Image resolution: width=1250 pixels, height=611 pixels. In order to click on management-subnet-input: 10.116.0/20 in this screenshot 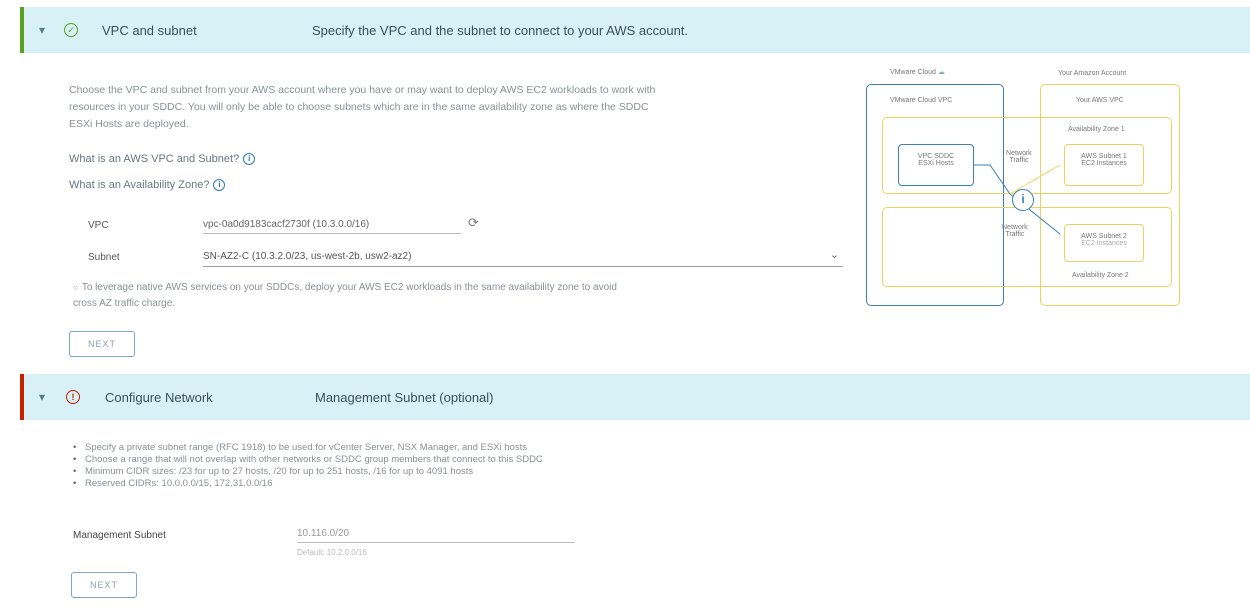, I will do `click(436, 535)`.